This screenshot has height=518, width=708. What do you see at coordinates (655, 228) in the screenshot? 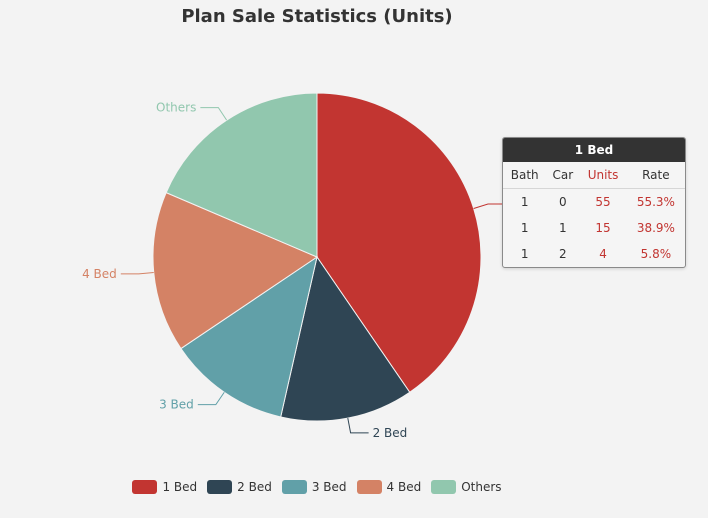
I see `tooltip-cell-rate: 38.9%` at bounding box center [655, 228].